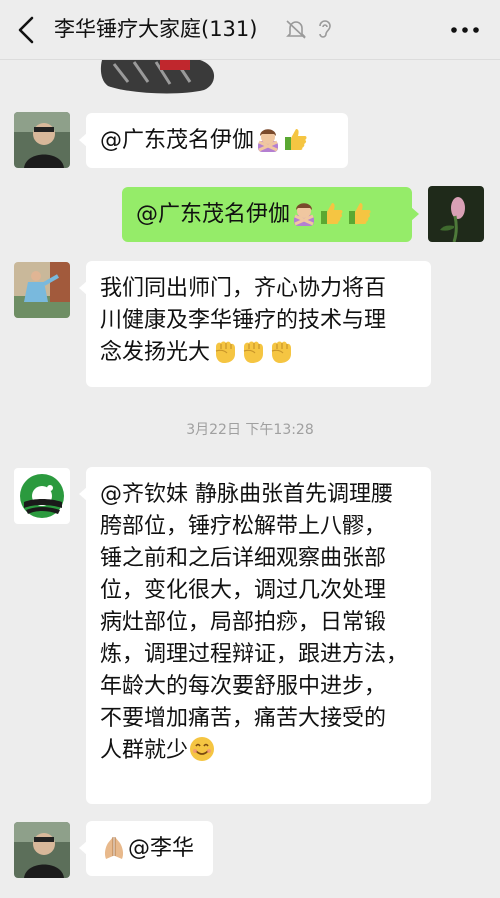 The image size is (500, 898). What do you see at coordinates (325, 29) in the screenshot?
I see `ear-icon` at bounding box center [325, 29].